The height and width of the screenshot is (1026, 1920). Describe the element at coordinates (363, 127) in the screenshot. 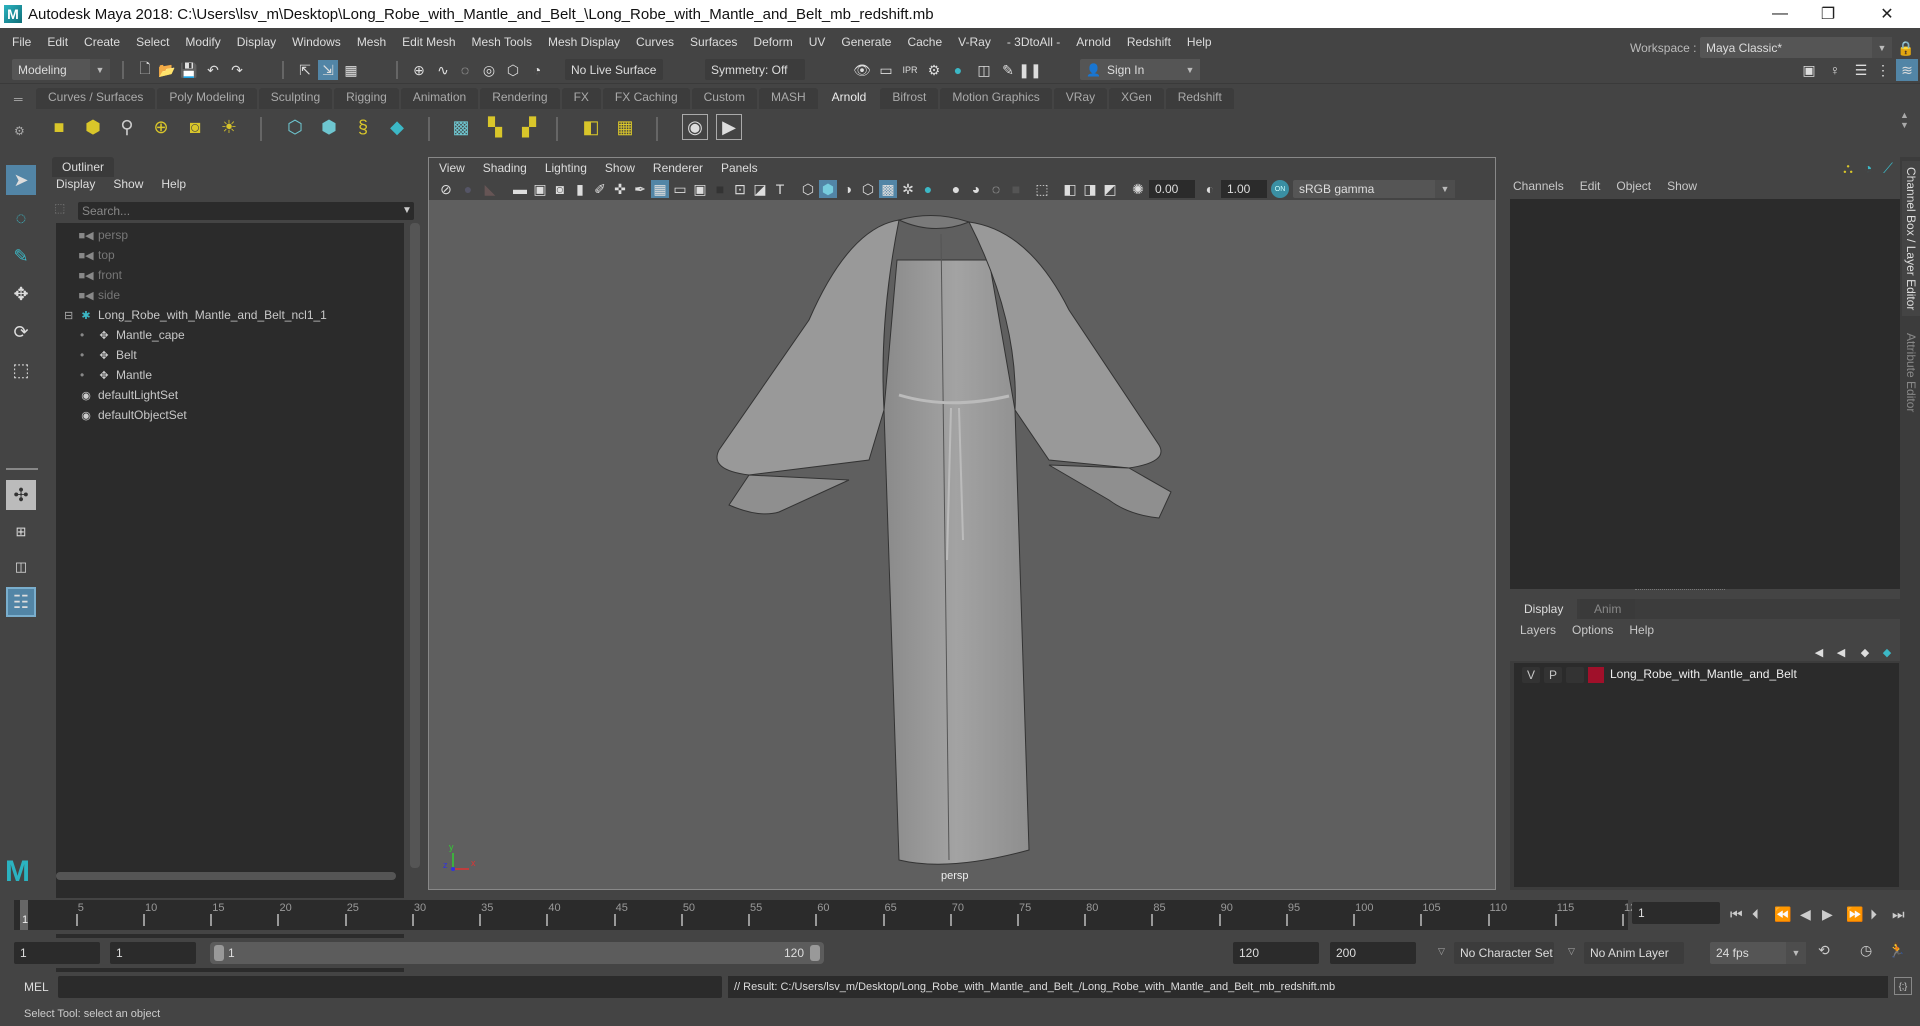

I see `curve-collector-icon: §` at that location.